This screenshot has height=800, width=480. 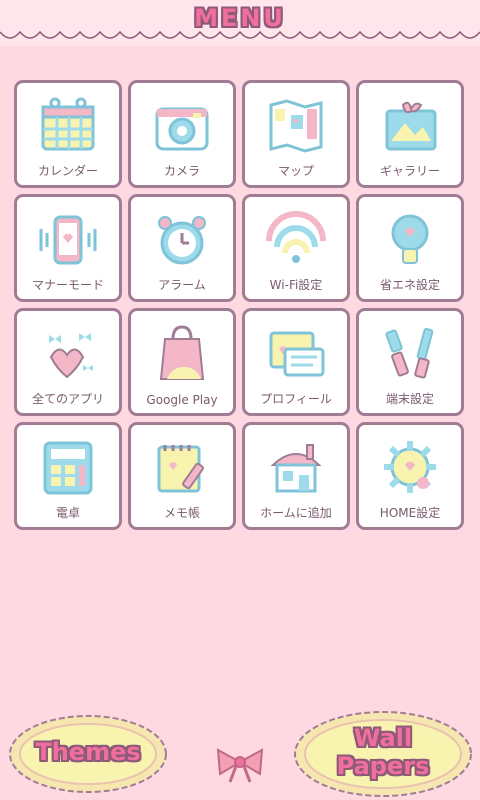 I want to click on tile-all-apps: 全てのアプリ, so click(x=68, y=362).